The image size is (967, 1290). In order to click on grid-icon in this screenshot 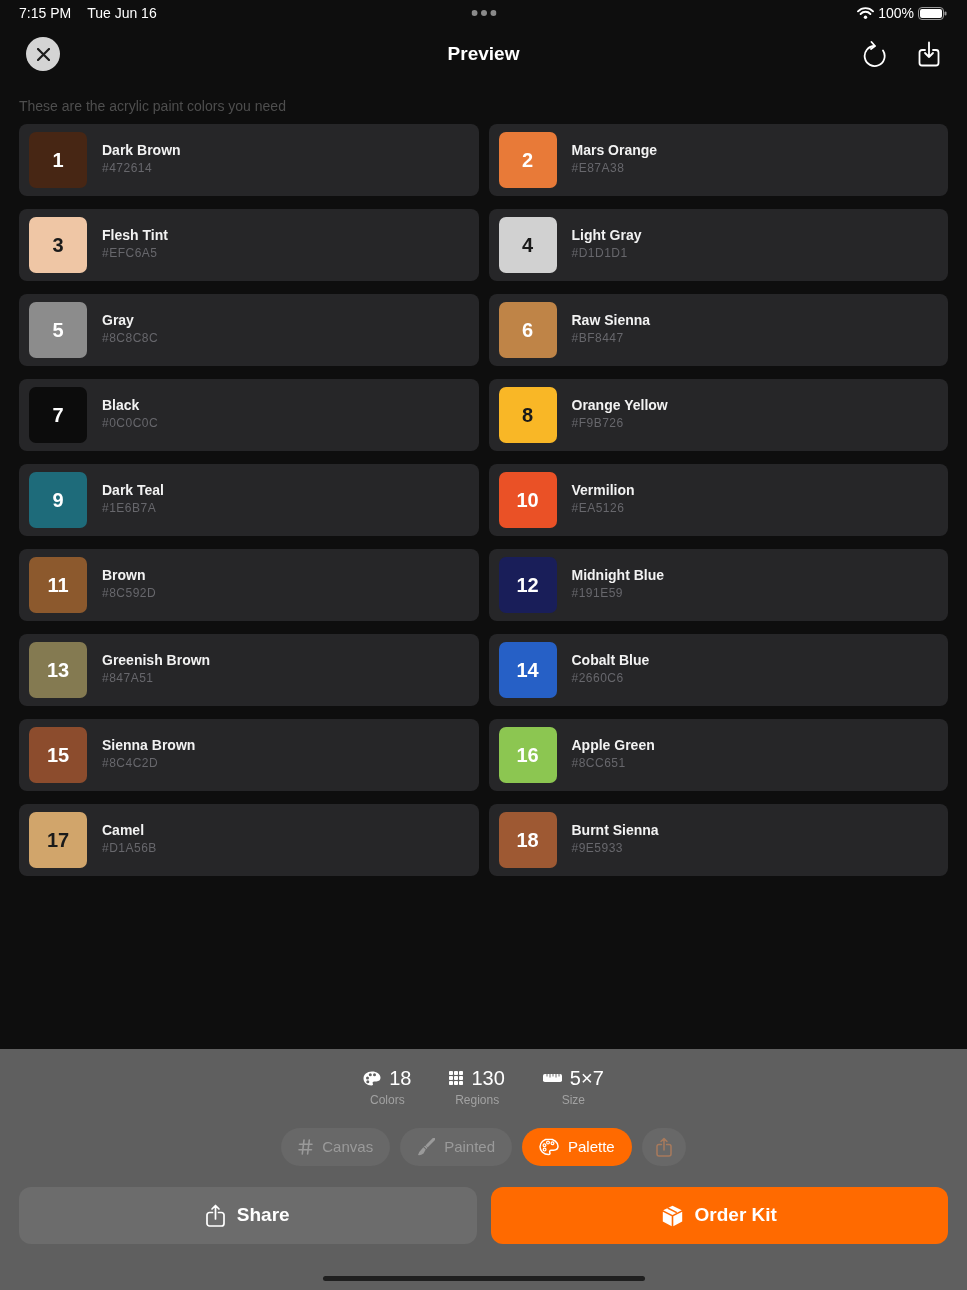, I will do `click(456, 1078)`.